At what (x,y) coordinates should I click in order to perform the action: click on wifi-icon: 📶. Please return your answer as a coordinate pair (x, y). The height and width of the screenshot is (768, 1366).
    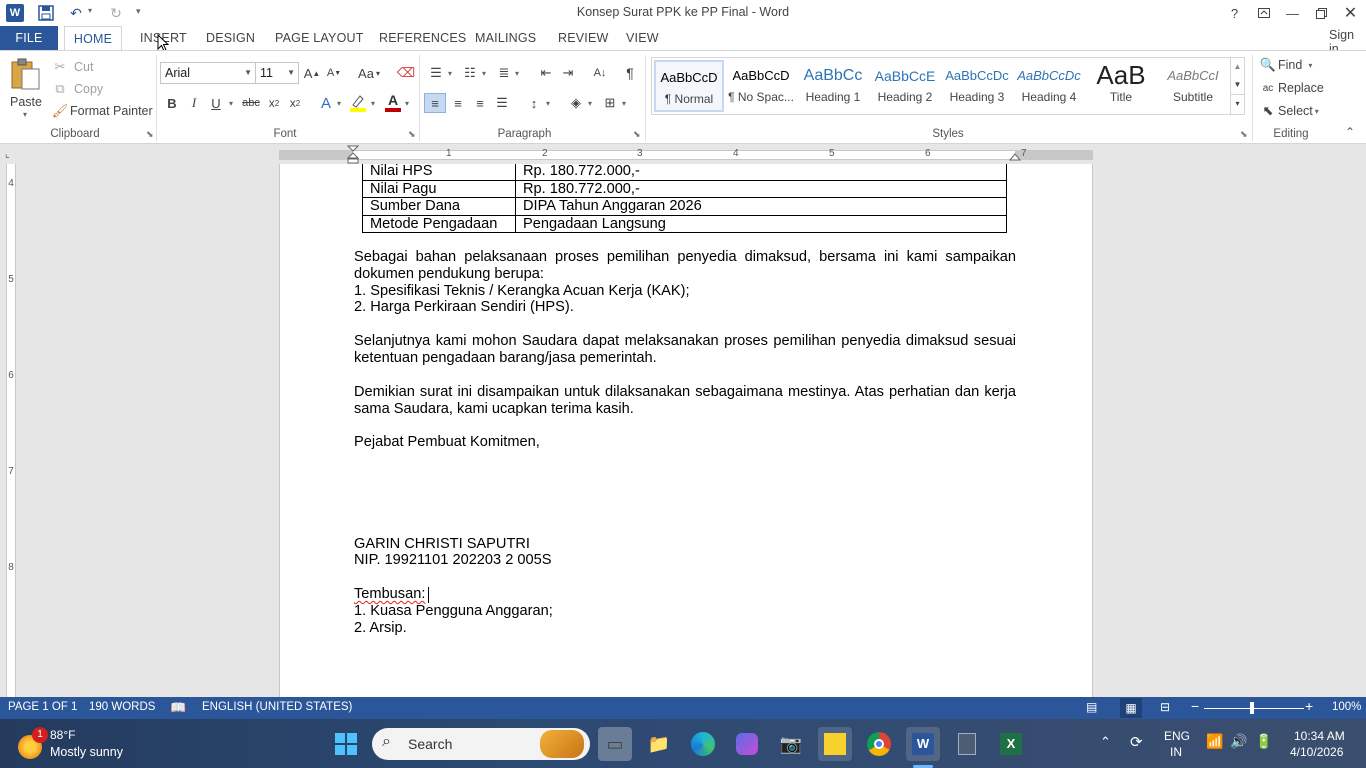
    Looking at the image, I should click on (1214, 741).